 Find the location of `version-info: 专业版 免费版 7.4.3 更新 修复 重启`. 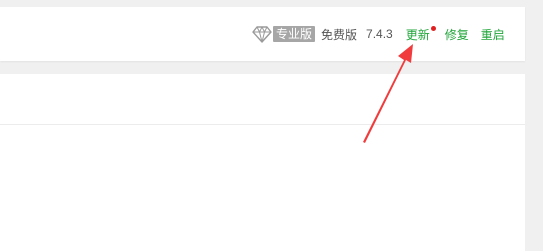

version-info: 专业版 免费版 7.4.3 更新 修复 重启 is located at coordinates (378, 34).